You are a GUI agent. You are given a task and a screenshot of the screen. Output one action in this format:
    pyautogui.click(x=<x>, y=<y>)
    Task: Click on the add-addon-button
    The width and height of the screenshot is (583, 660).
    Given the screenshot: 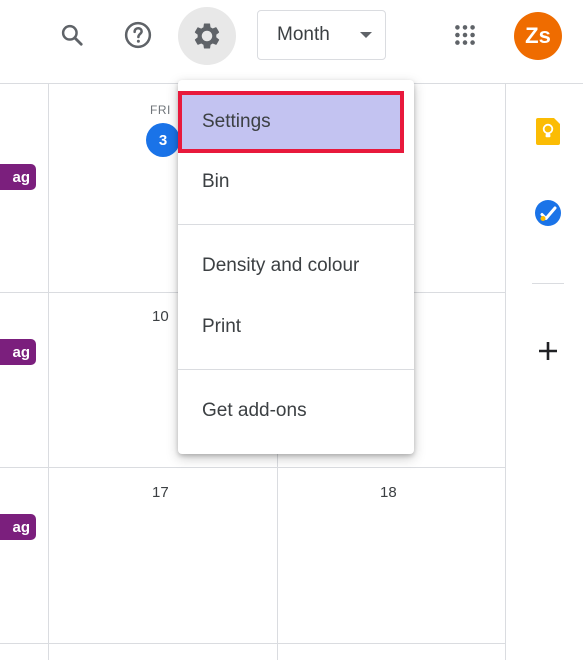 What is the action you would take?
    pyautogui.click(x=548, y=353)
    